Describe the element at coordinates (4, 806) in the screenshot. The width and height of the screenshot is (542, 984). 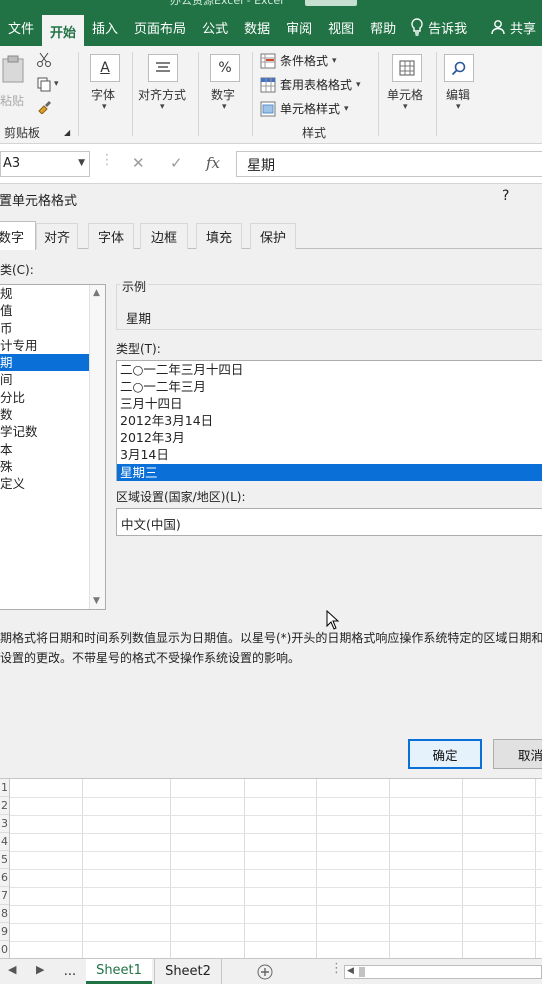
I see `row-number: 2` at that location.